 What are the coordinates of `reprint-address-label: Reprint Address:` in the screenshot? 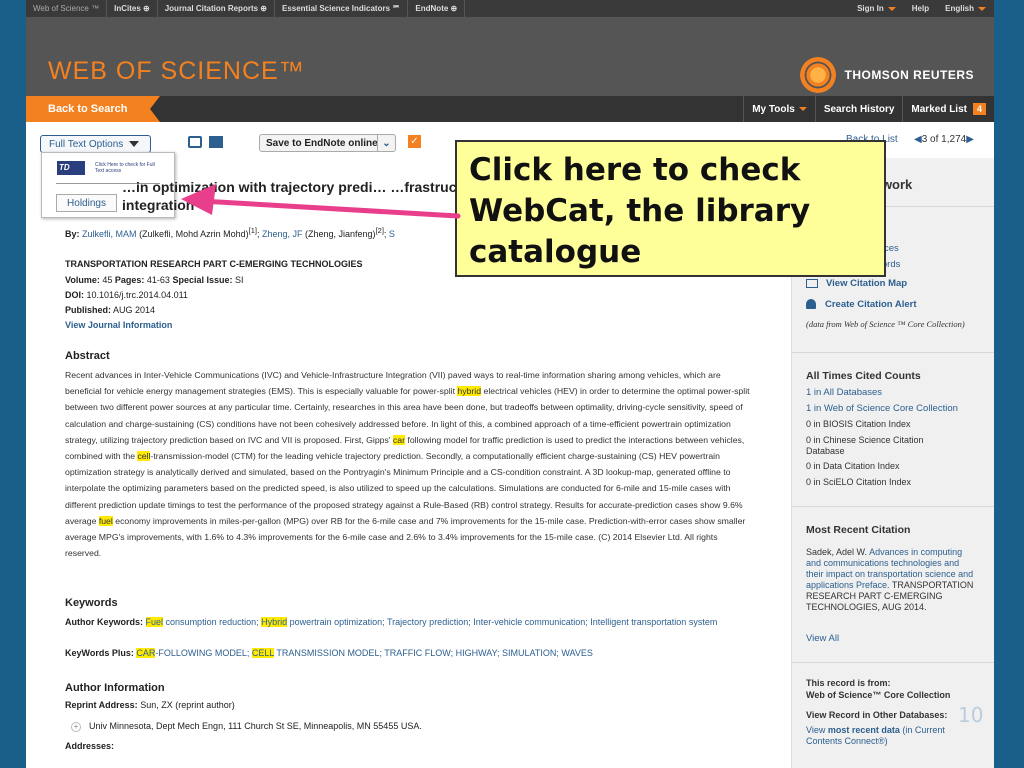 It's located at (101, 705).